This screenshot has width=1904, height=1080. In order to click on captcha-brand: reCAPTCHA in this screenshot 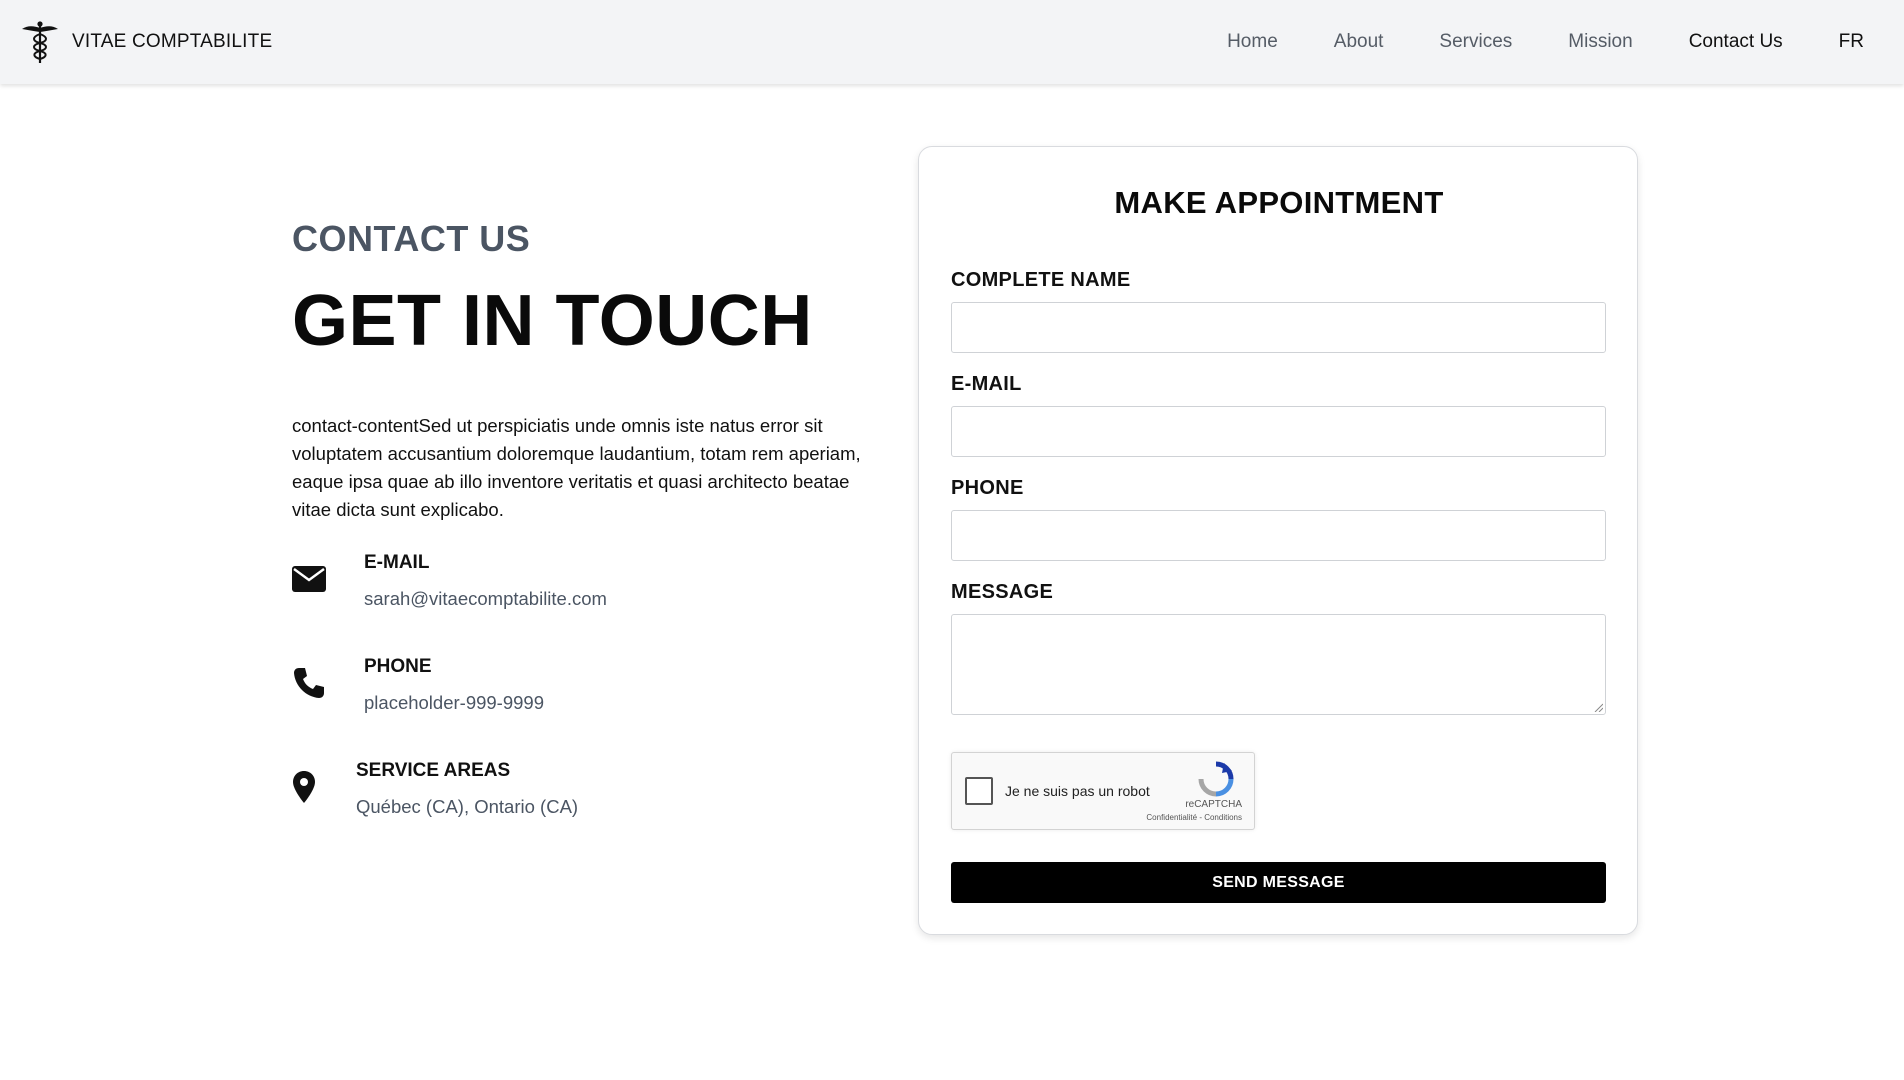, I will do `click(1213, 804)`.